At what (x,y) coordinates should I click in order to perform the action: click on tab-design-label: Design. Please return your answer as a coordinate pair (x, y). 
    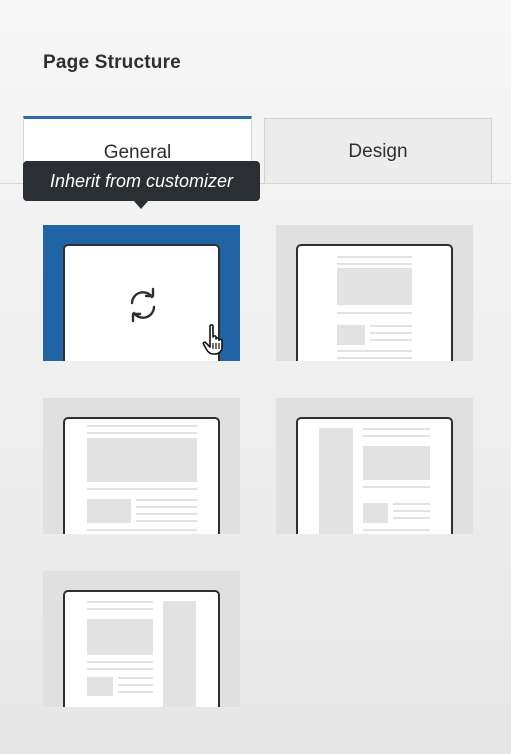
    Looking at the image, I should click on (378, 151).